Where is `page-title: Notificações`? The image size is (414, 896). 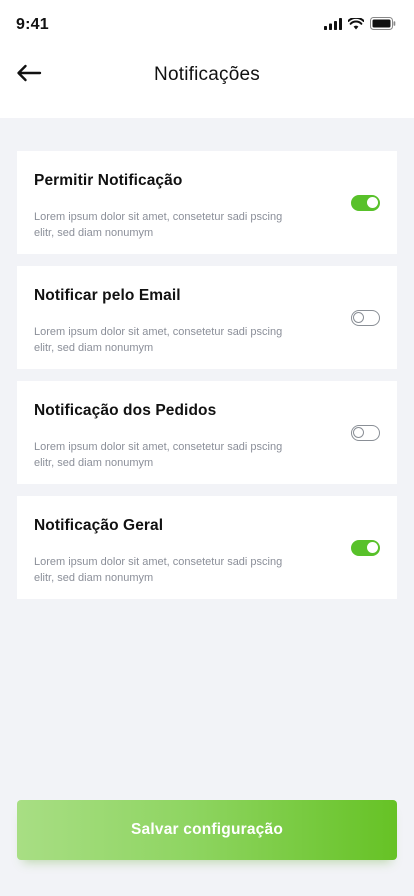
page-title: Notificações is located at coordinates (207, 74).